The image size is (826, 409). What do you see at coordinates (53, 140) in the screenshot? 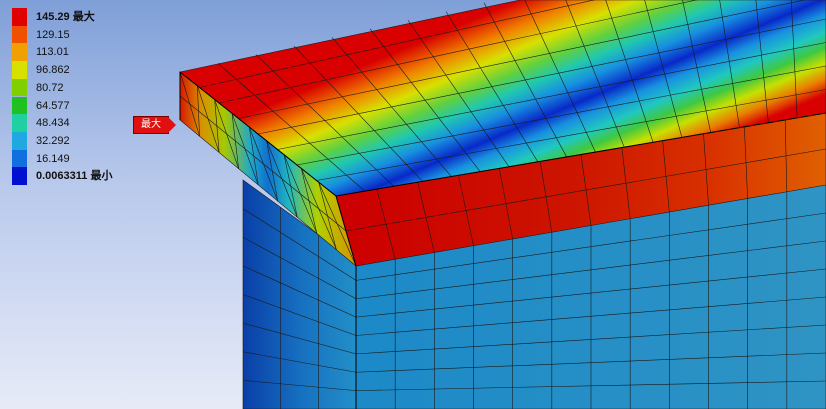
I see `legend-label: 32.292` at bounding box center [53, 140].